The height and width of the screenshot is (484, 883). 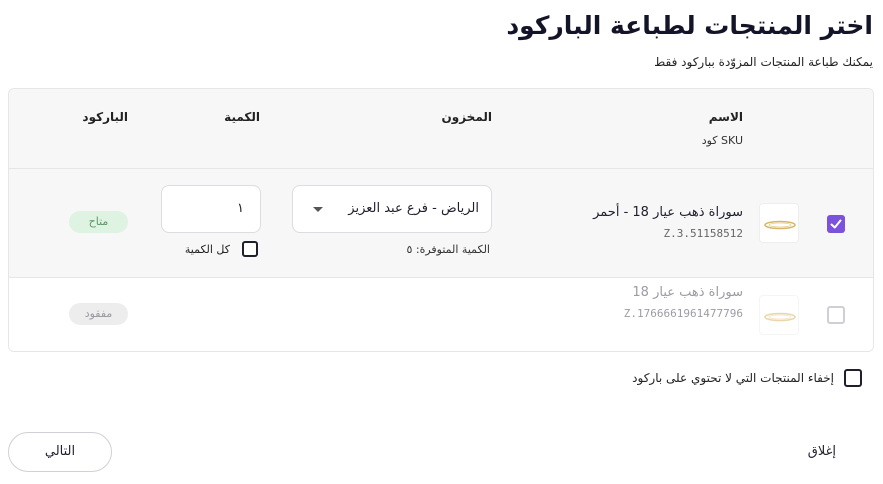 I want to click on check-icon, so click(x=836, y=224).